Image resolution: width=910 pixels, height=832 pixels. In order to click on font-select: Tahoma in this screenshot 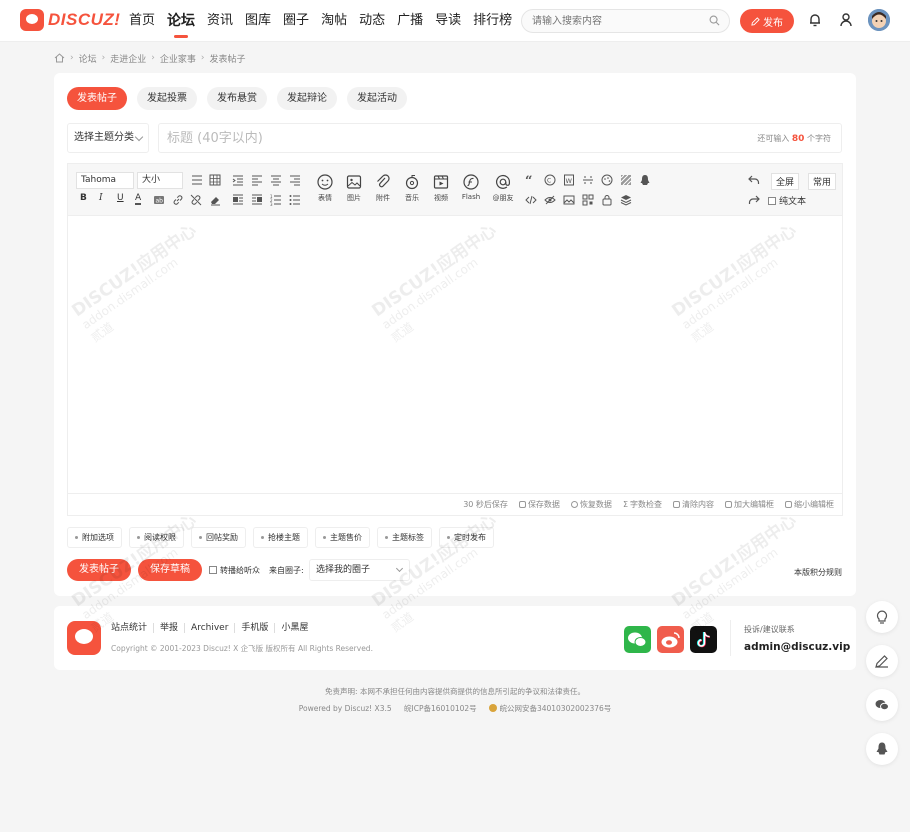, I will do `click(105, 180)`.